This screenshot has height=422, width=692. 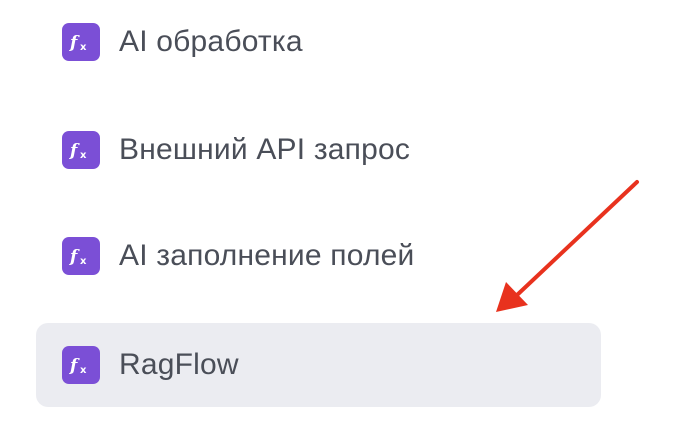 I want to click on menu-item-label: RagFlow, so click(x=179, y=364).